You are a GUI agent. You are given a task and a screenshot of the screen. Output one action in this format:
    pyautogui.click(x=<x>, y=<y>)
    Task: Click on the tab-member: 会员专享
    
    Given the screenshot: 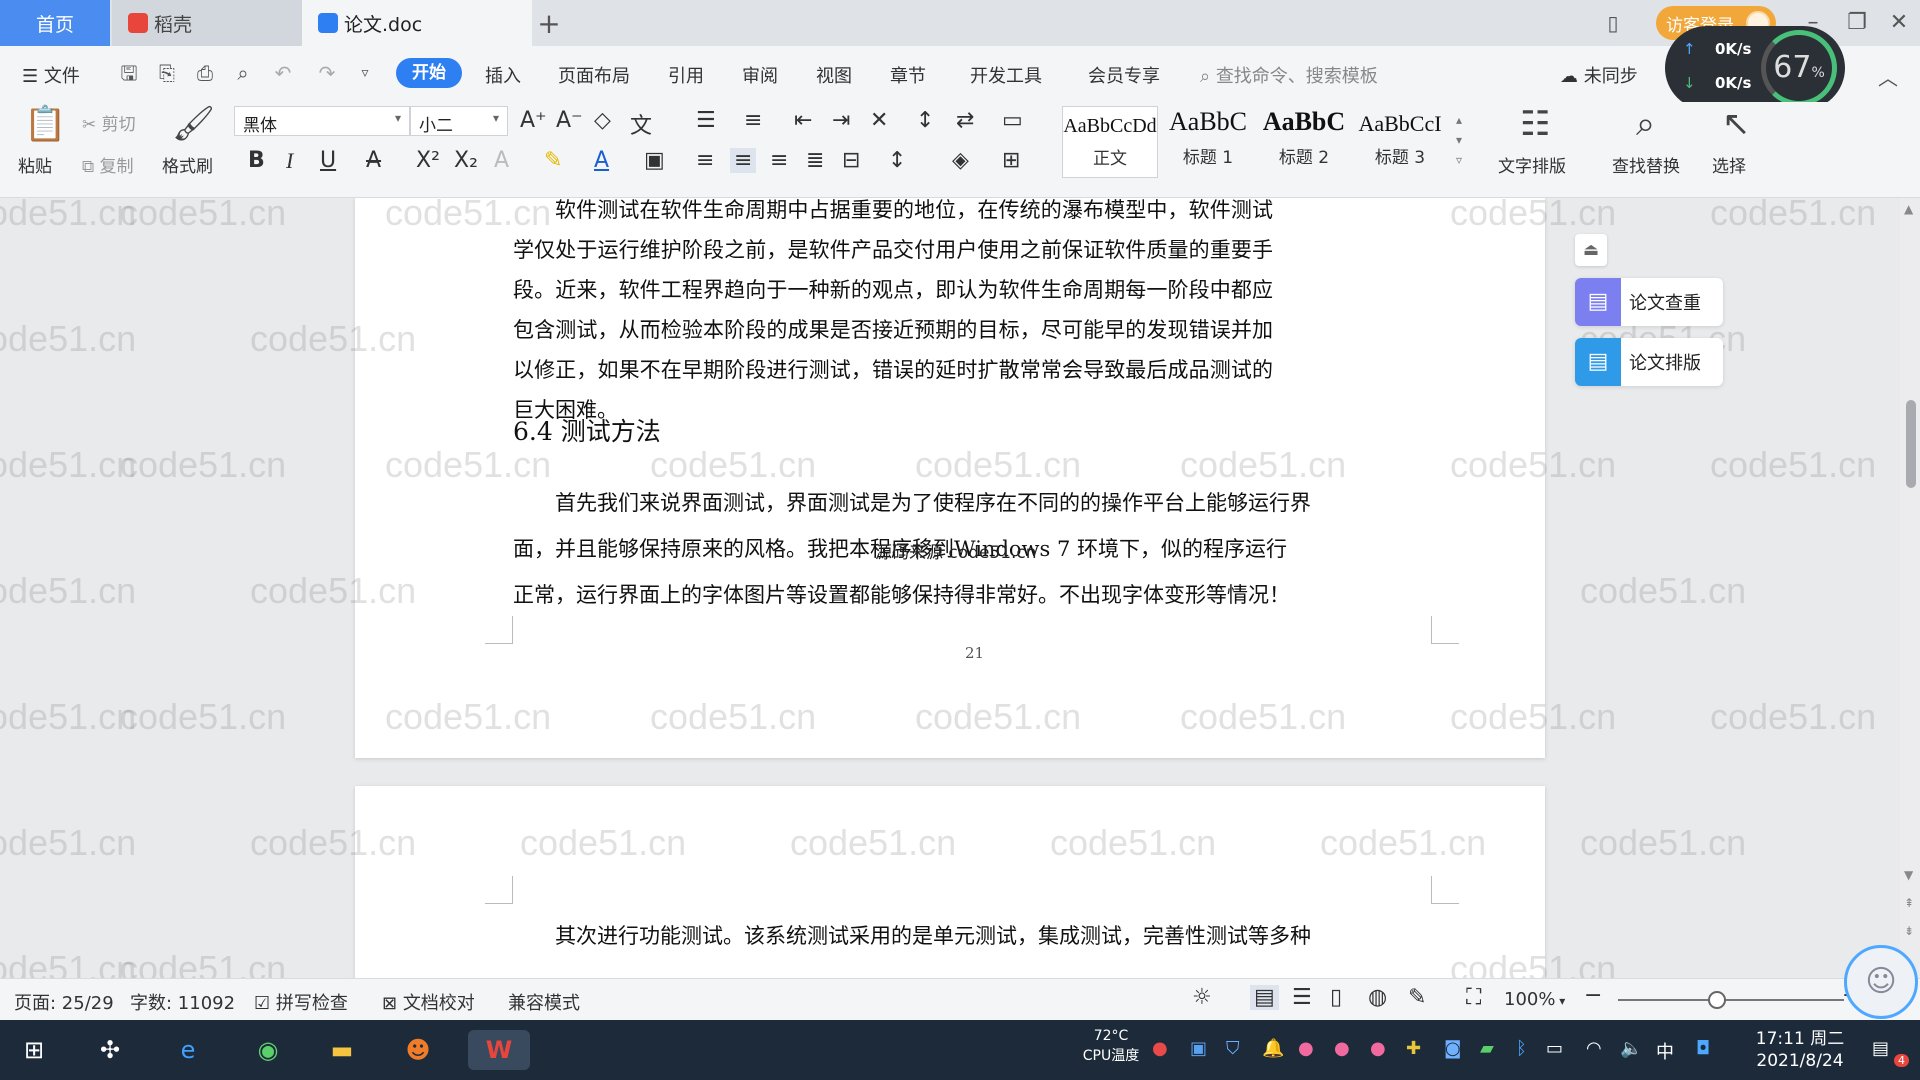 What is the action you would take?
    pyautogui.click(x=1124, y=75)
    